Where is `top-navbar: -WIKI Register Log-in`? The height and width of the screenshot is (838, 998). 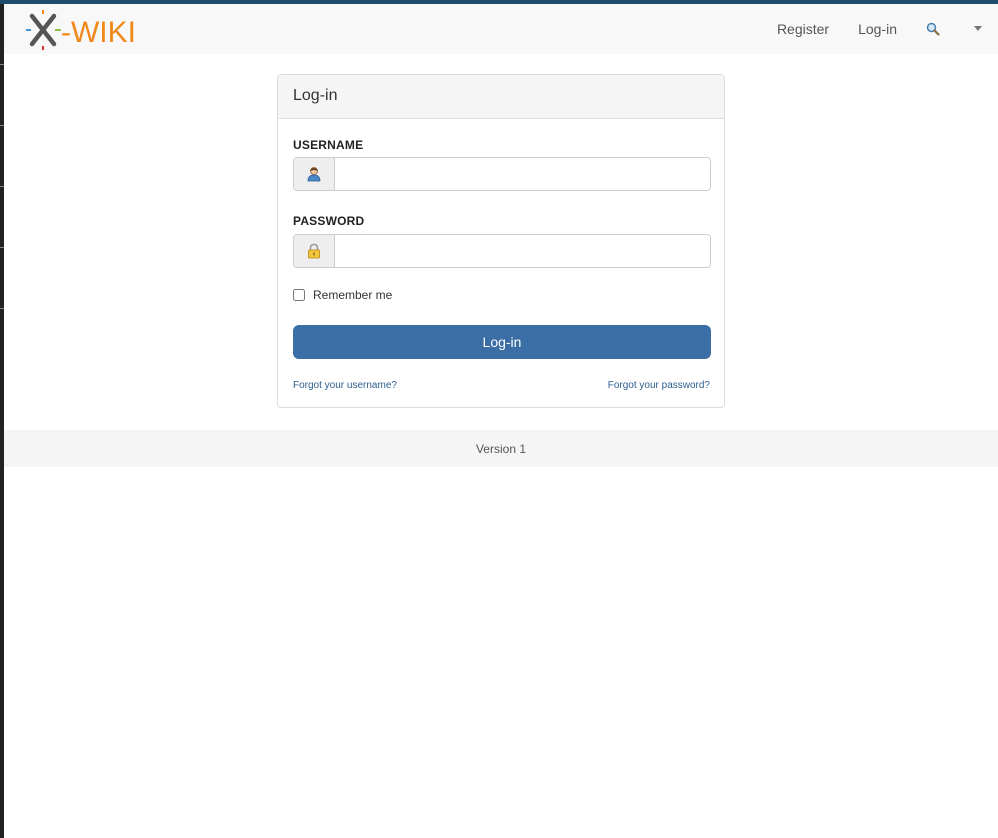 top-navbar: -WIKI Register Log-in is located at coordinates (501, 29).